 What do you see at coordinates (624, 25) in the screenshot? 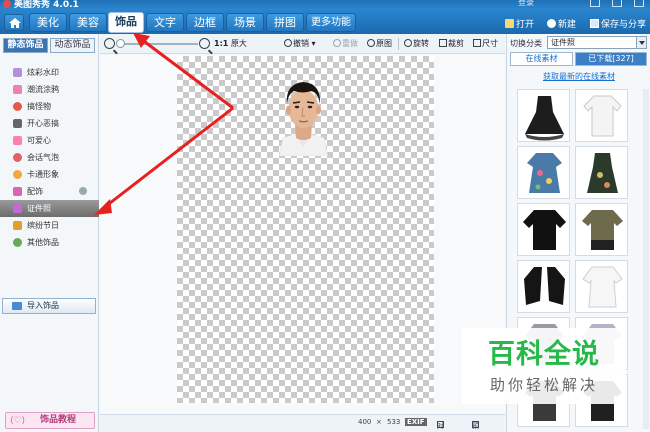
I see `save-share-label: 保存与分享` at bounding box center [624, 25].